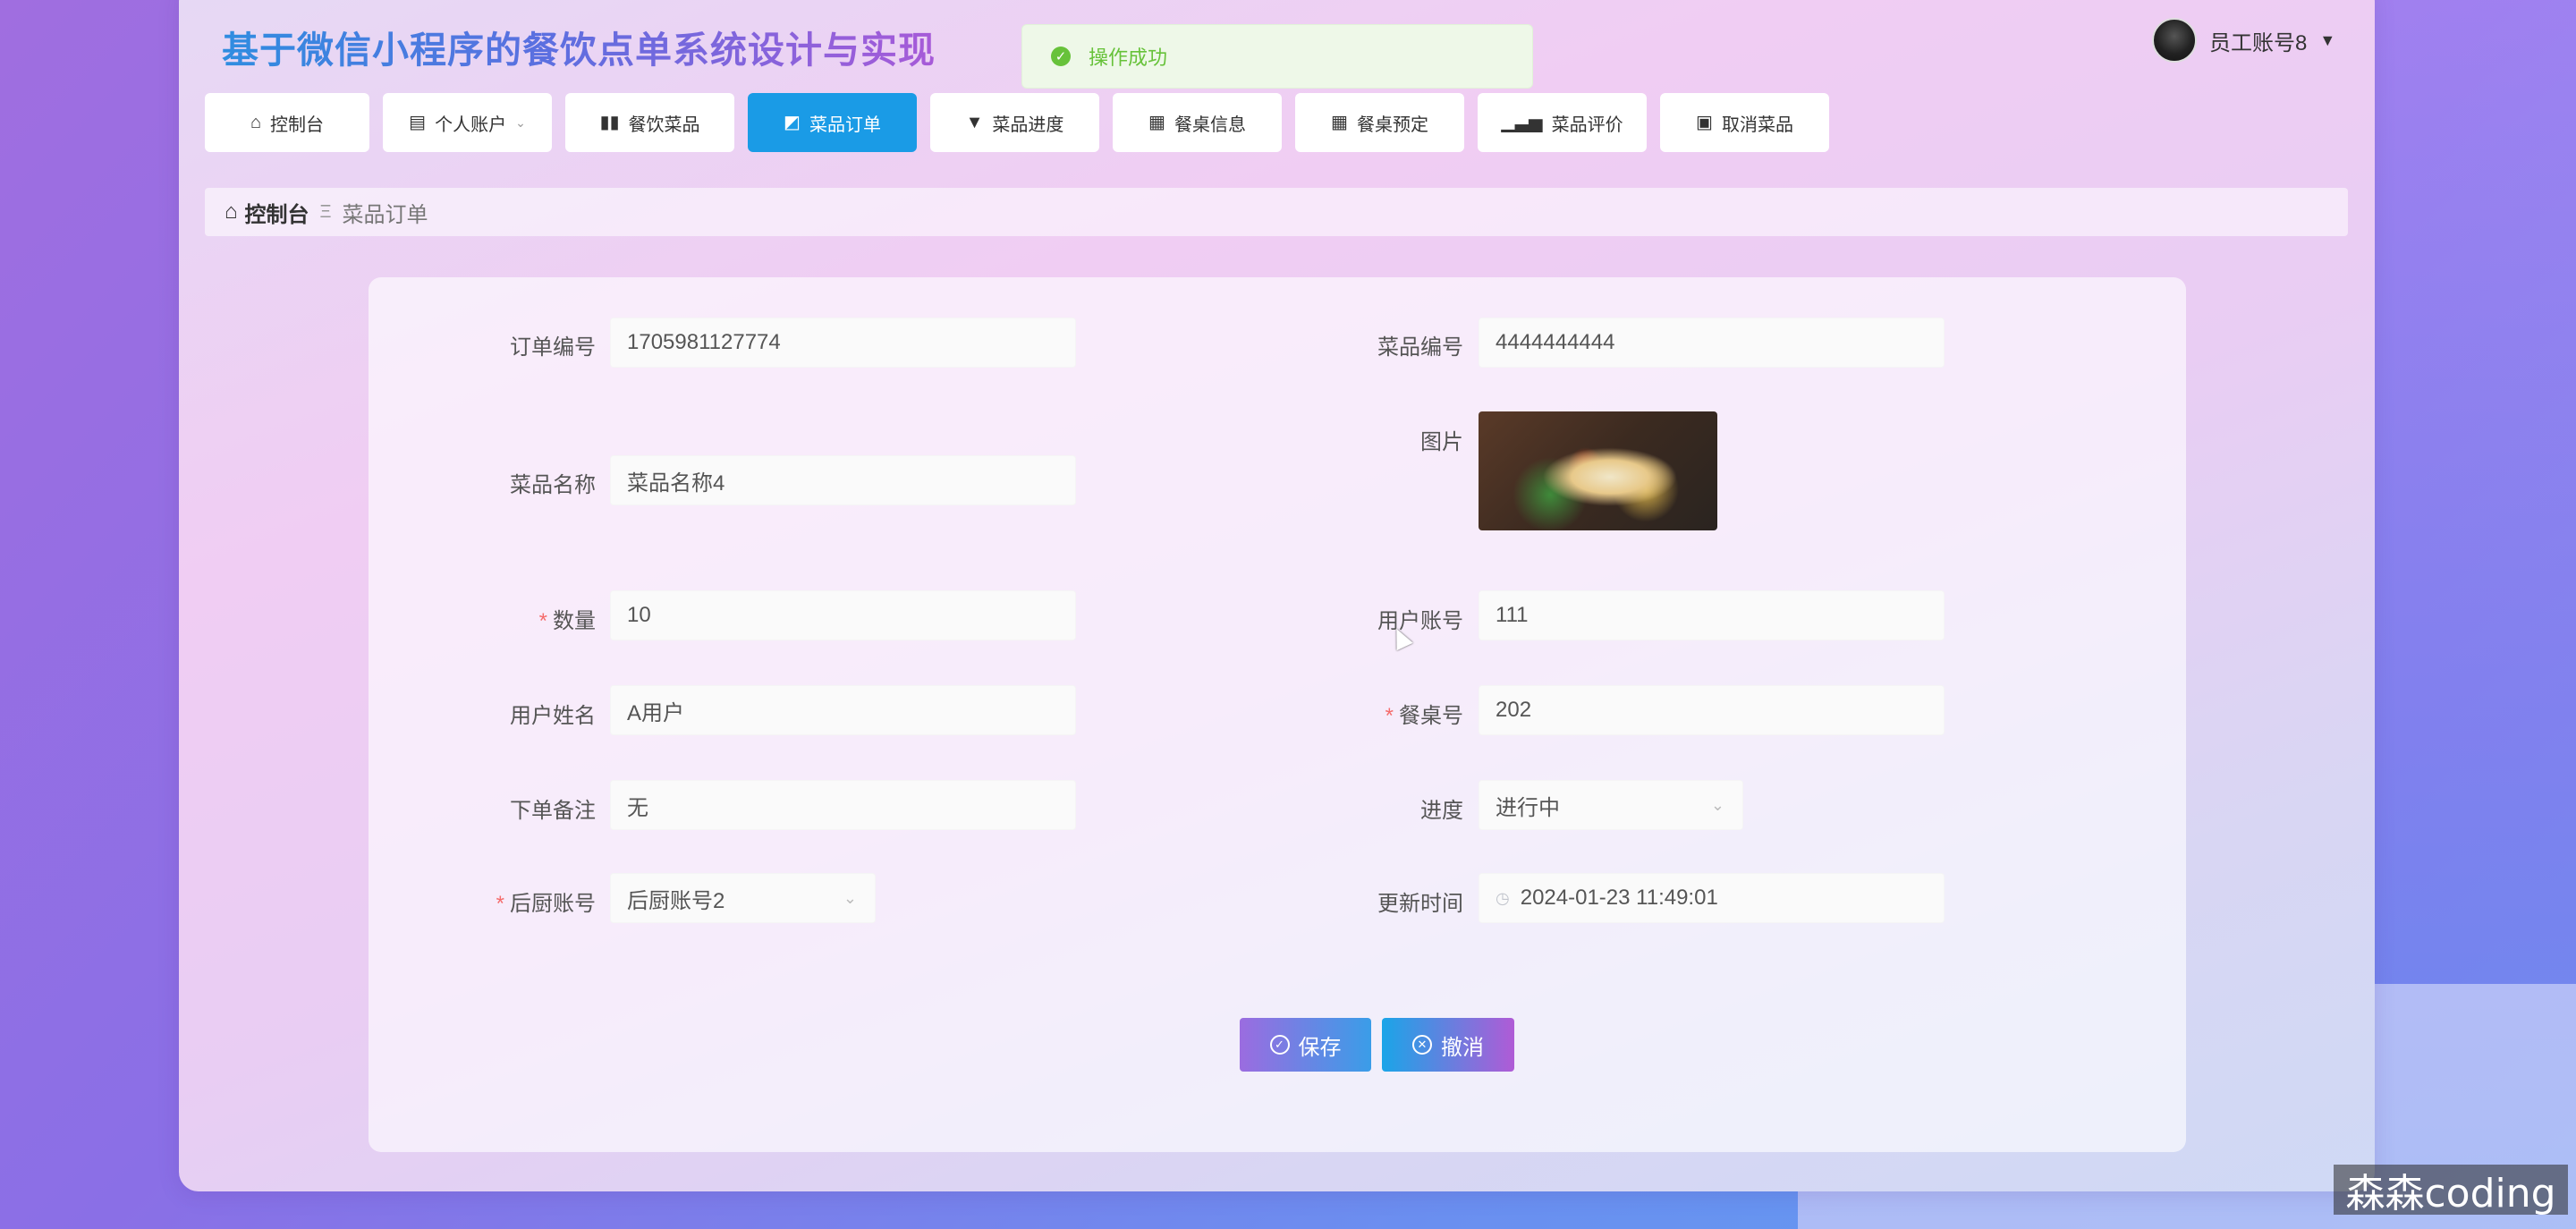  I want to click on user-menu: 员工账号8 ▼, so click(2243, 40).